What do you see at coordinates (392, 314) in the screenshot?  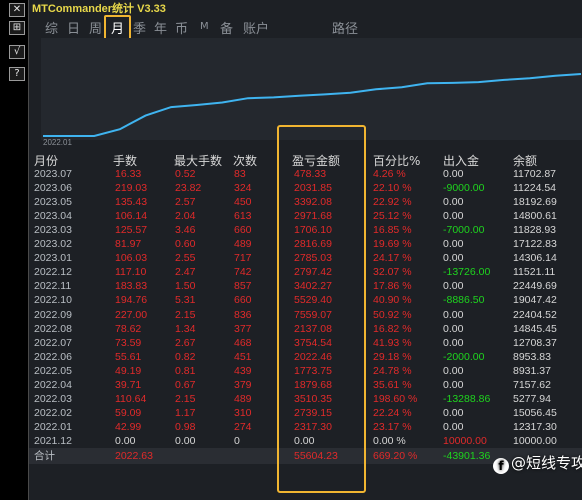 I see `cell-percent: 50.92 %` at bounding box center [392, 314].